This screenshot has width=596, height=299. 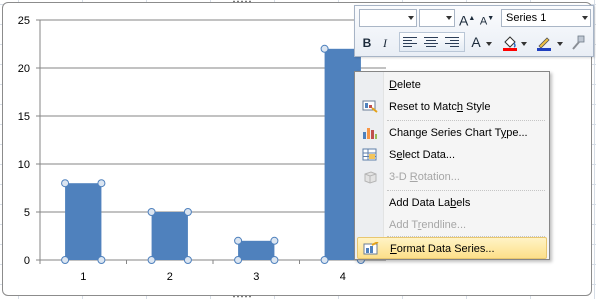 I want to click on mini-toolbar: A▲ A▼ Series 1 B I A, so click(x=474, y=31).